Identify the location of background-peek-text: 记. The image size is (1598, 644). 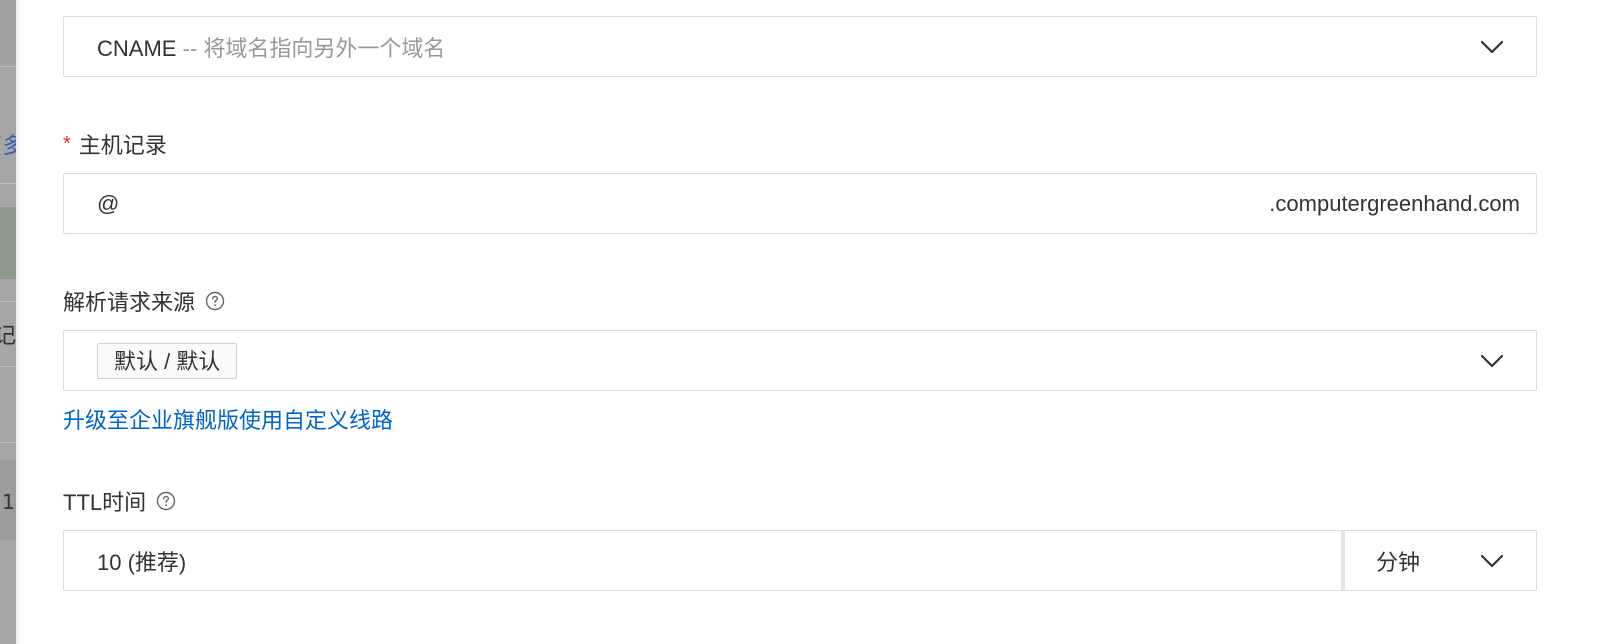
(8, 336).